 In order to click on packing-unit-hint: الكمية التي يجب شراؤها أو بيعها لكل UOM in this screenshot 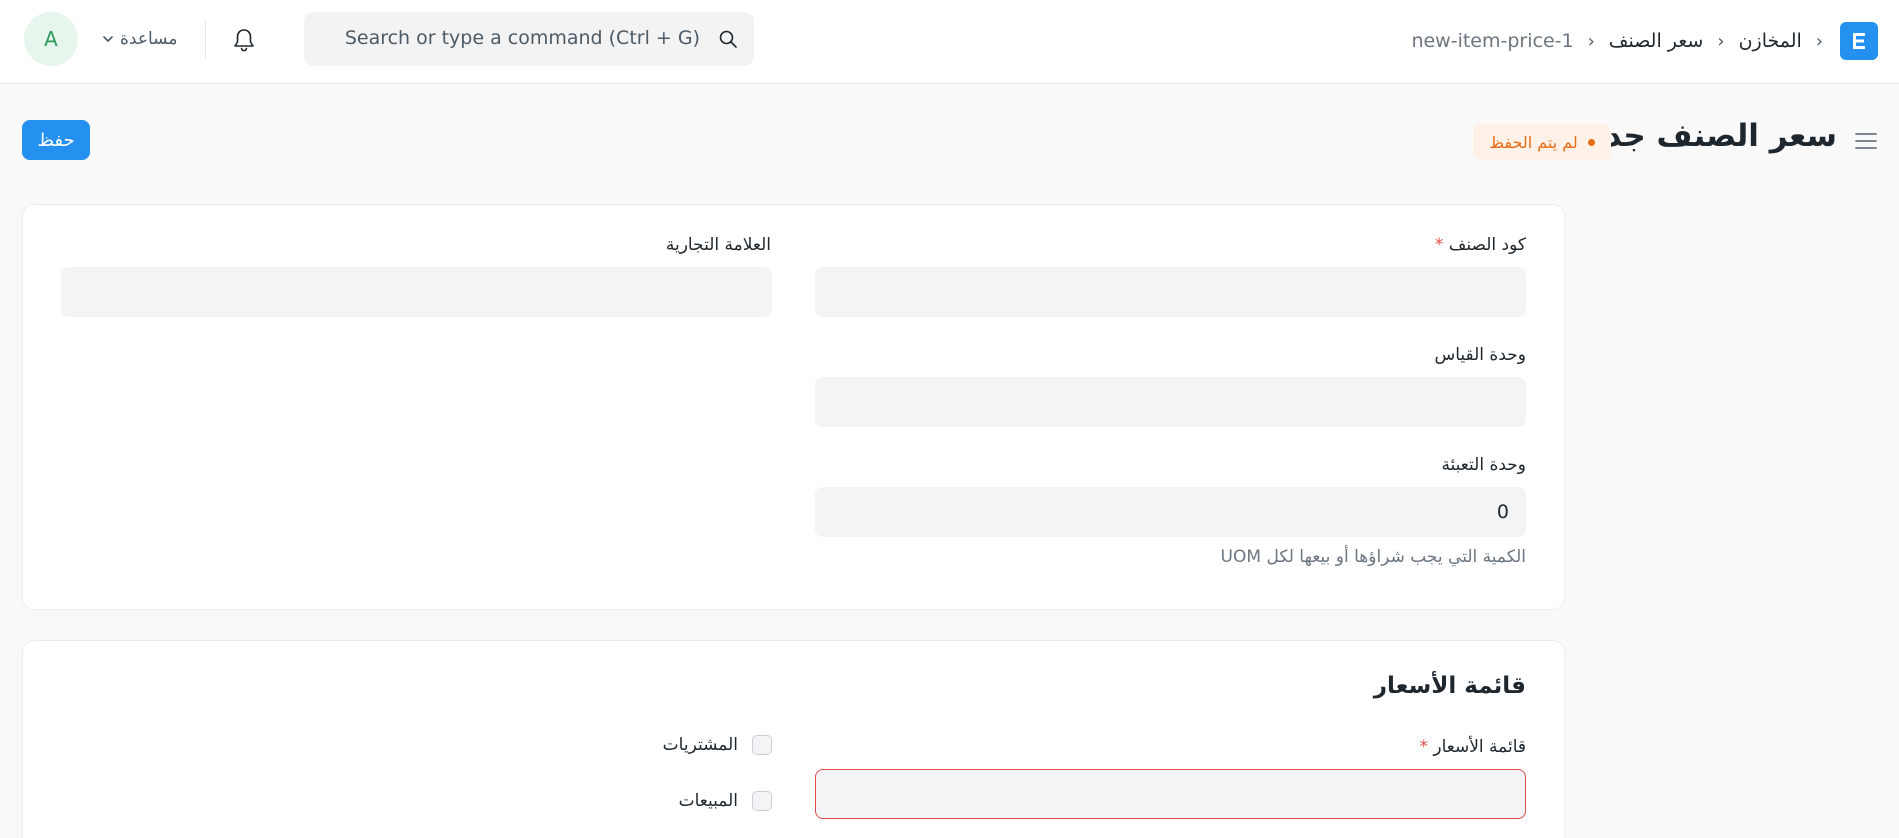, I will do `click(1373, 557)`.